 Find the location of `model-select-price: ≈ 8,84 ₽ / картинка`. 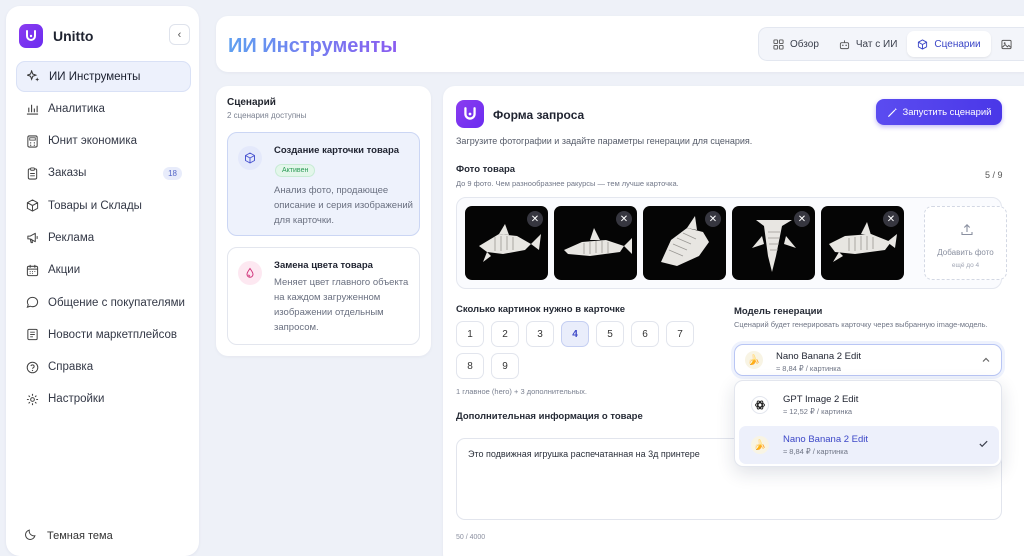

model-select-price: ≈ 8,84 ₽ / картинка is located at coordinates (808, 368).